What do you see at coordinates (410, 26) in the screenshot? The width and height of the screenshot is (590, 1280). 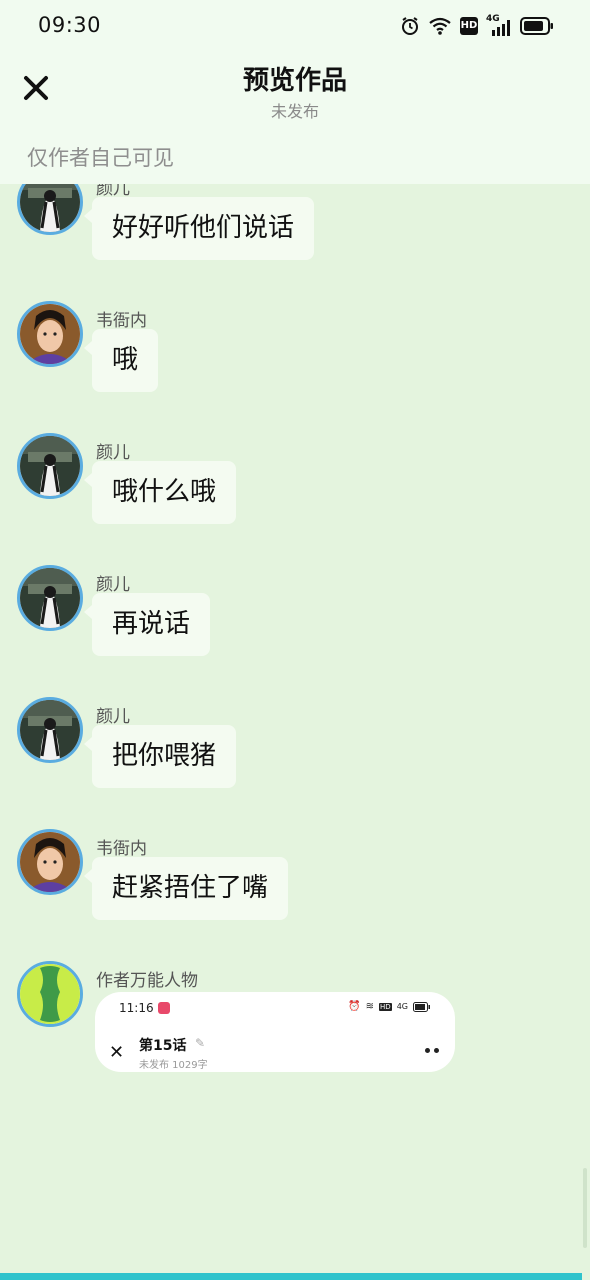 I see `alarm-icon` at bounding box center [410, 26].